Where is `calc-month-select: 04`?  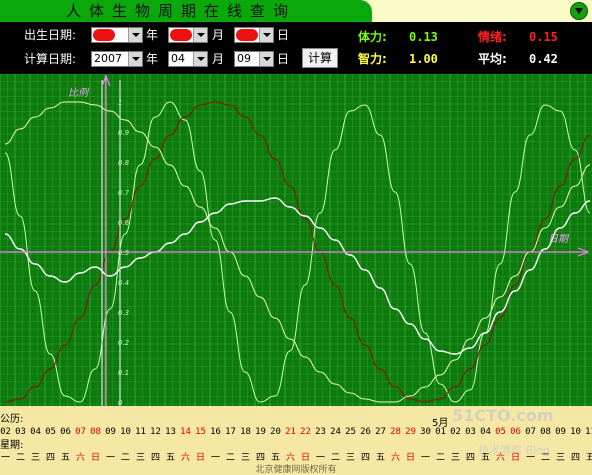 calc-month-select: 04 is located at coordinates (188, 59).